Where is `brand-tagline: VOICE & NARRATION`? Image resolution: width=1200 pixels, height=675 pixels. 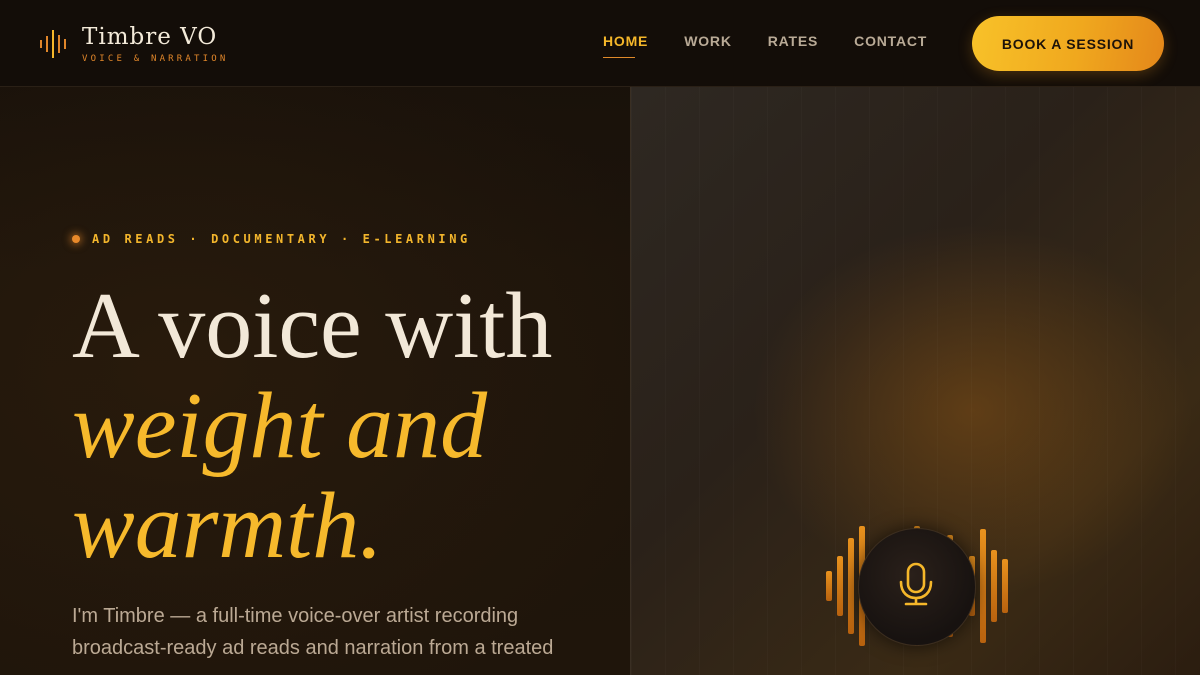 brand-tagline: VOICE & NARRATION is located at coordinates (155, 59).